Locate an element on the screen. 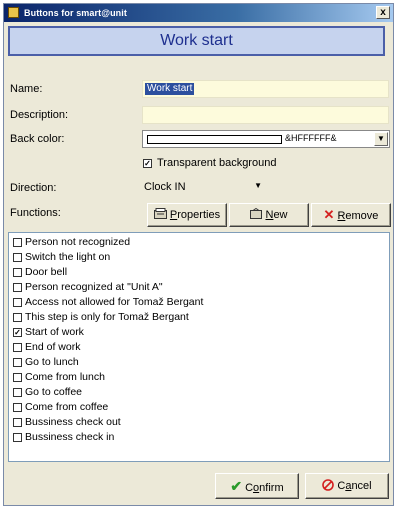 This screenshot has height=509, width=397. list-item: Bussiness check out is located at coordinates (201, 422).